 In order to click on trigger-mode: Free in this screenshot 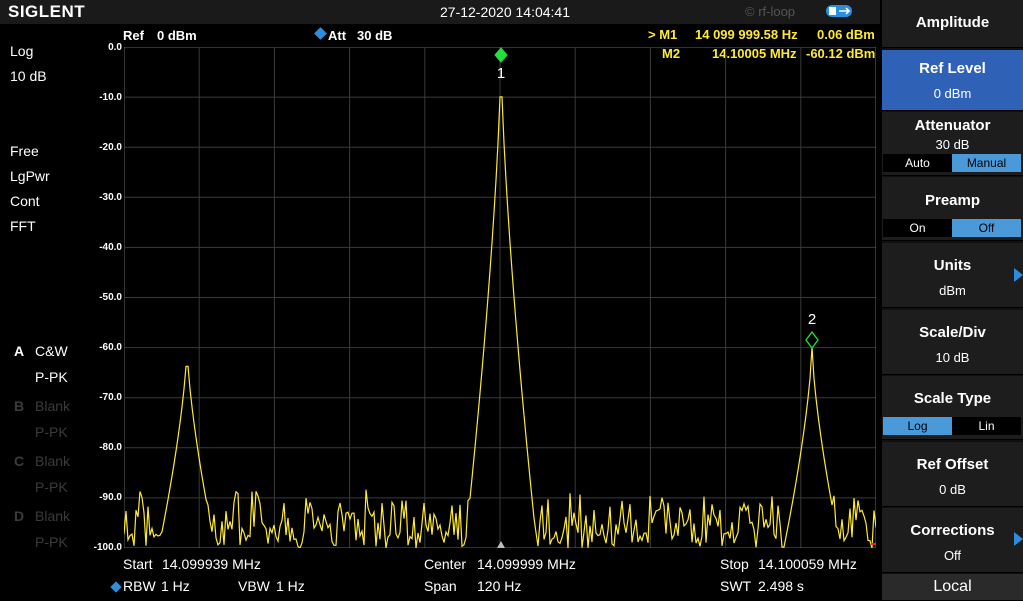, I will do `click(24, 151)`.